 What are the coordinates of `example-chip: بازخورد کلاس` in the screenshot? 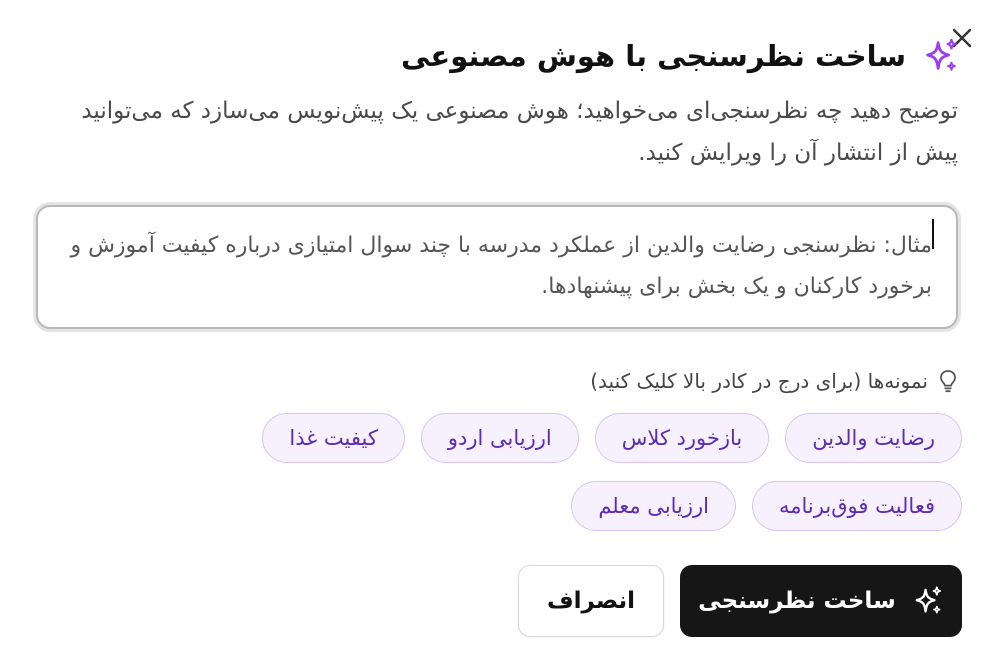 It's located at (682, 438).